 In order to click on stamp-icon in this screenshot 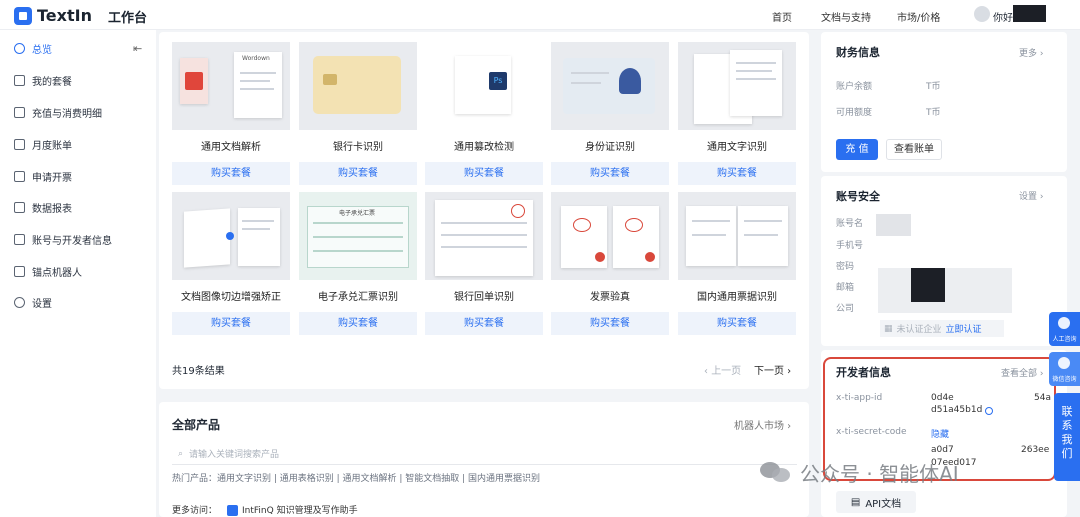, I will do `click(518, 211)`.